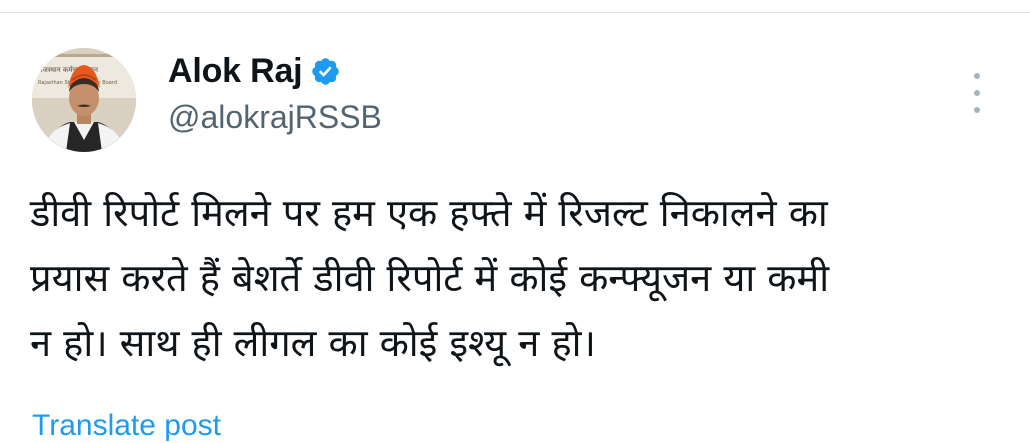 The width and height of the screenshot is (1030, 443). I want to click on author-handle: @alokrajRSSB, so click(275, 117).